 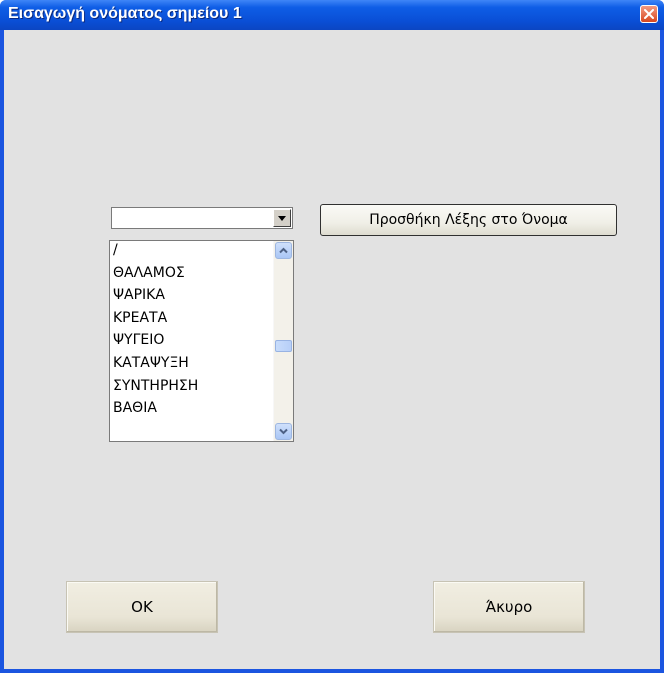 What do you see at coordinates (188, 386) in the screenshot?
I see `list-item: ΣΥΝΤΗΡΗΣΗ` at bounding box center [188, 386].